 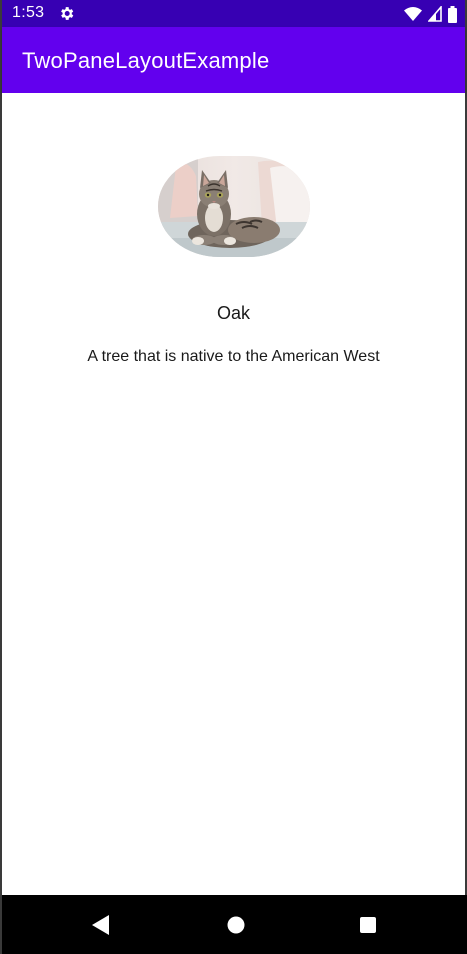 I want to click on status-time: 1:53, so click(x=28, y=12).